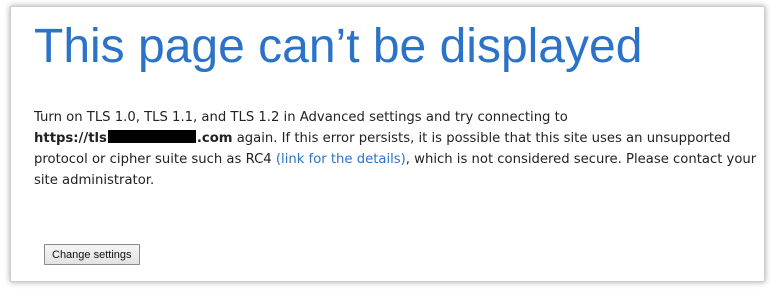  I want to click on page-title: This page can’t be displayed, so click(338, 46).